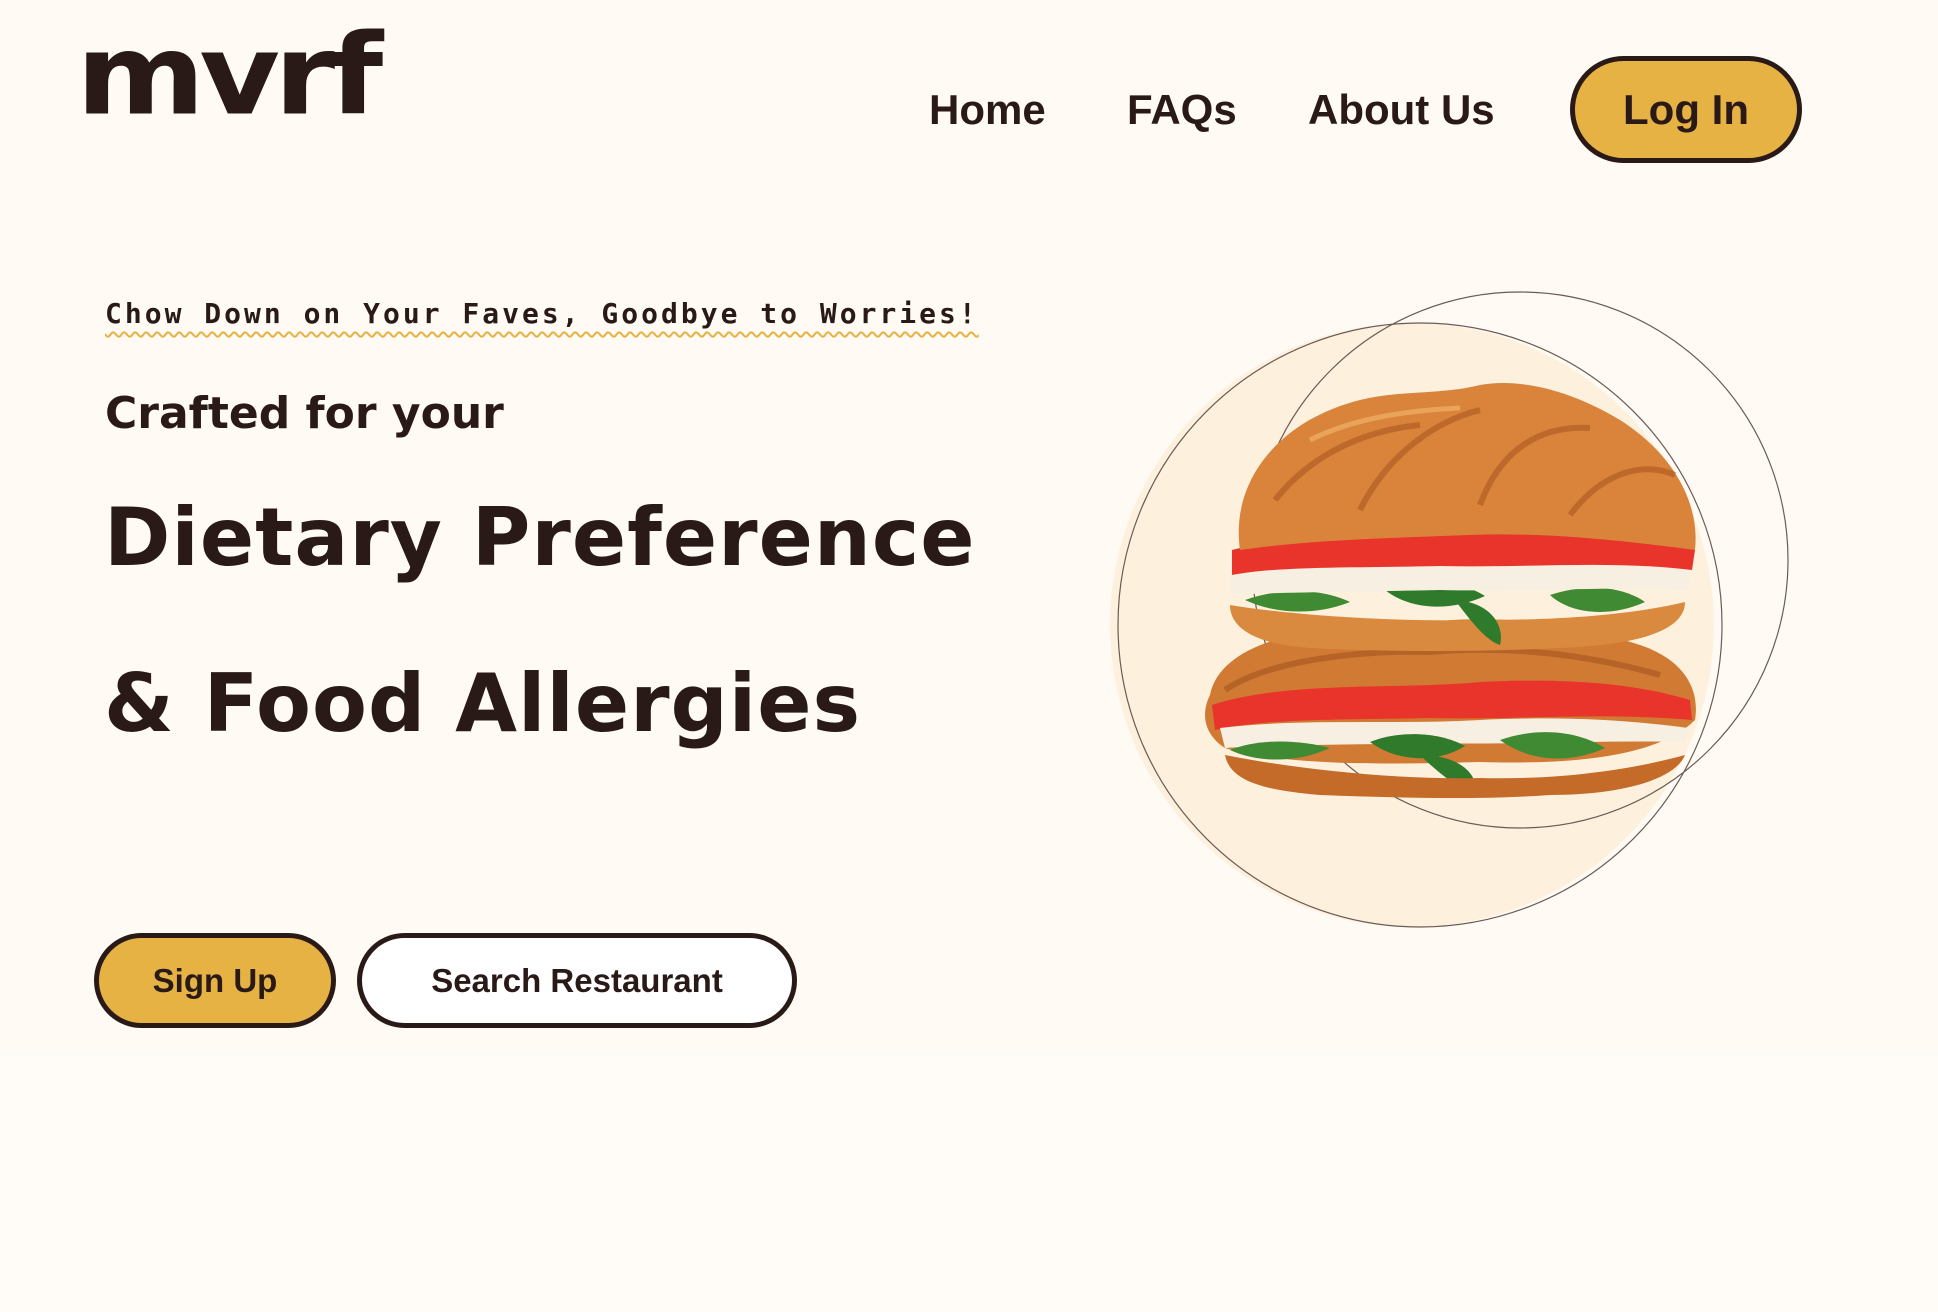 This screenshot has width=1938, height=1312. I want to click on signup-button: Sign Up, so click(215, 980).